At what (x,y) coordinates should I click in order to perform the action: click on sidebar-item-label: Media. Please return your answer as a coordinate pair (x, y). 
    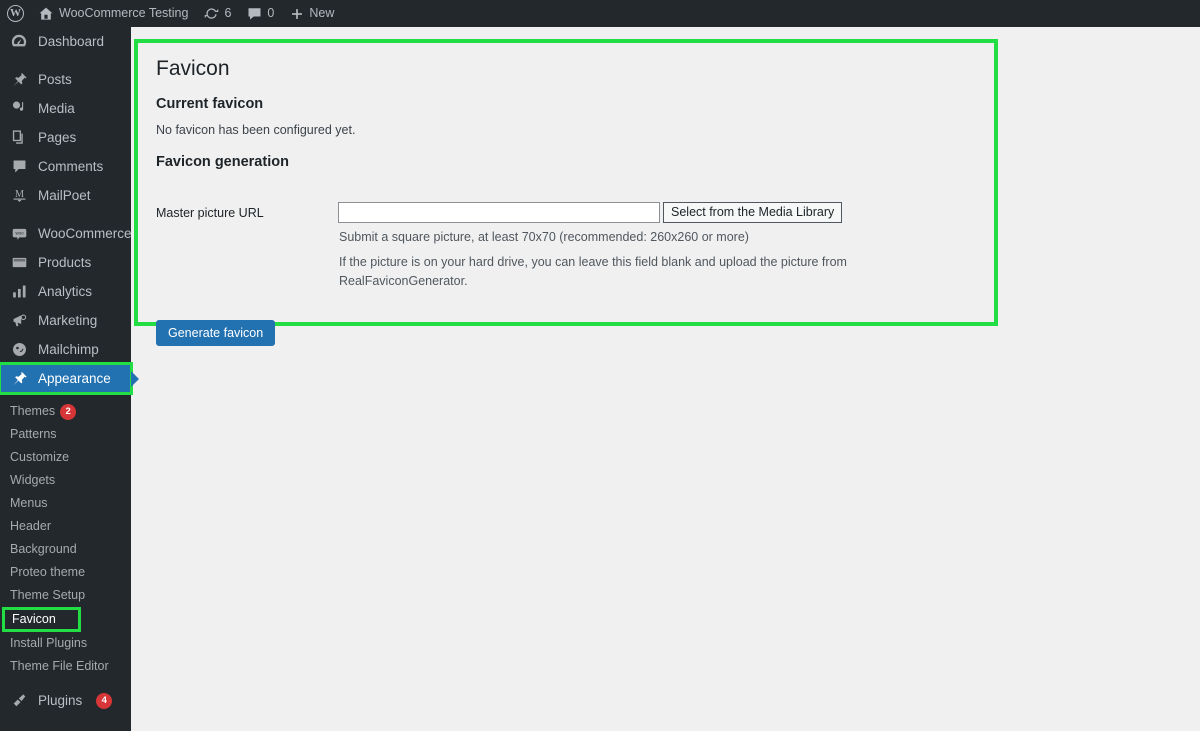
    Looking at the image, I should click on (56, 108).